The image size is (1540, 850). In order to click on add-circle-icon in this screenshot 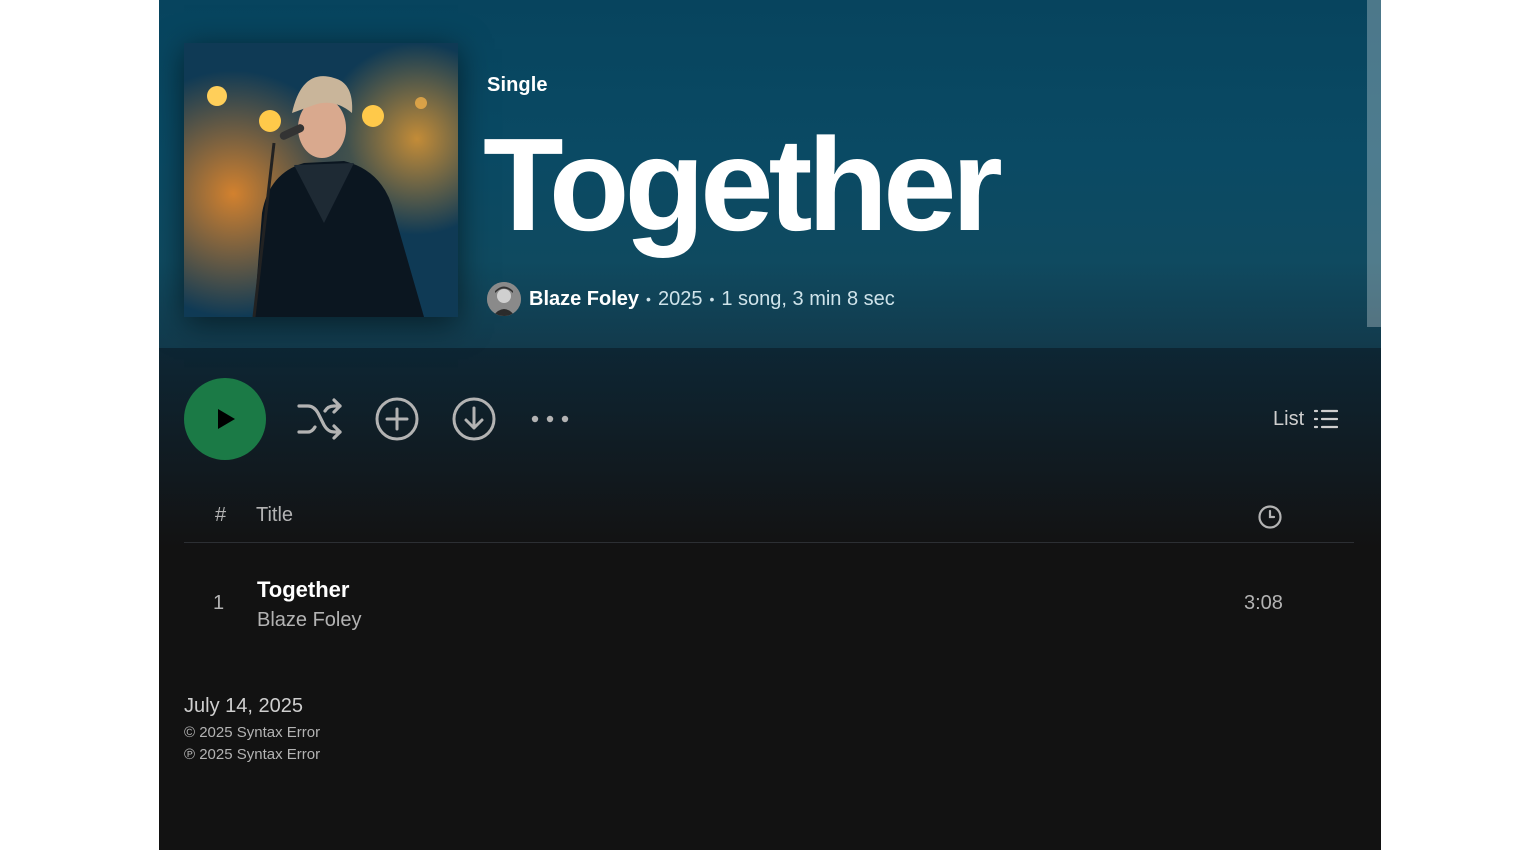, I will do `click(397, 419)`.